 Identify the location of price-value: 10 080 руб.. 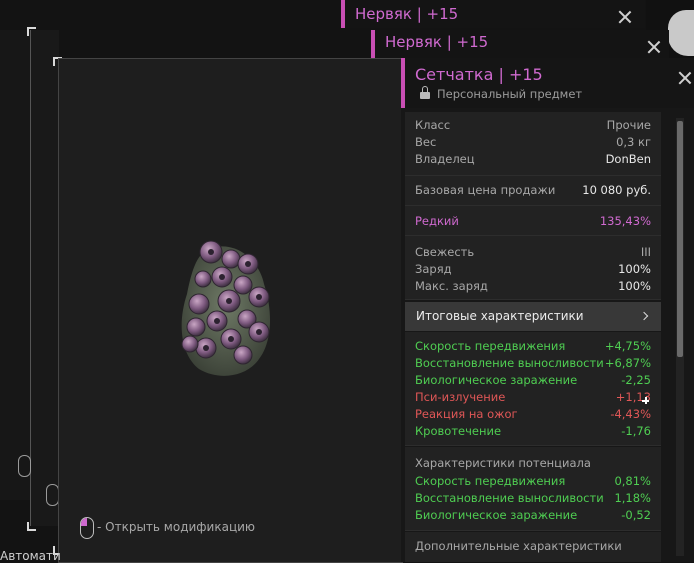
(616, 190).